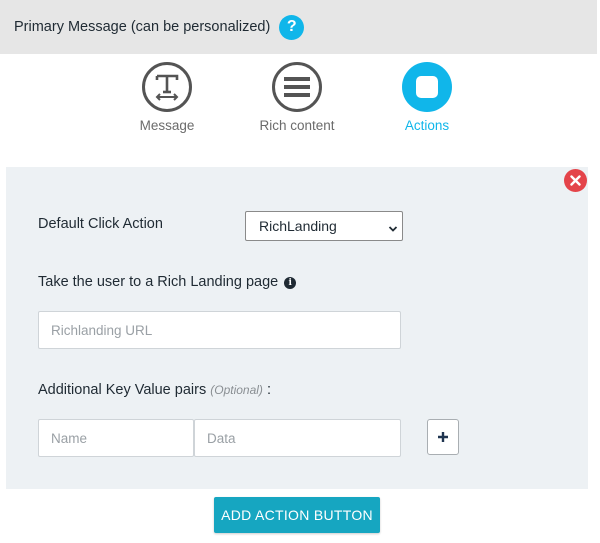 This screenshot has width=600, height=543. I want to click on label-colon: :, so click(268, 390).